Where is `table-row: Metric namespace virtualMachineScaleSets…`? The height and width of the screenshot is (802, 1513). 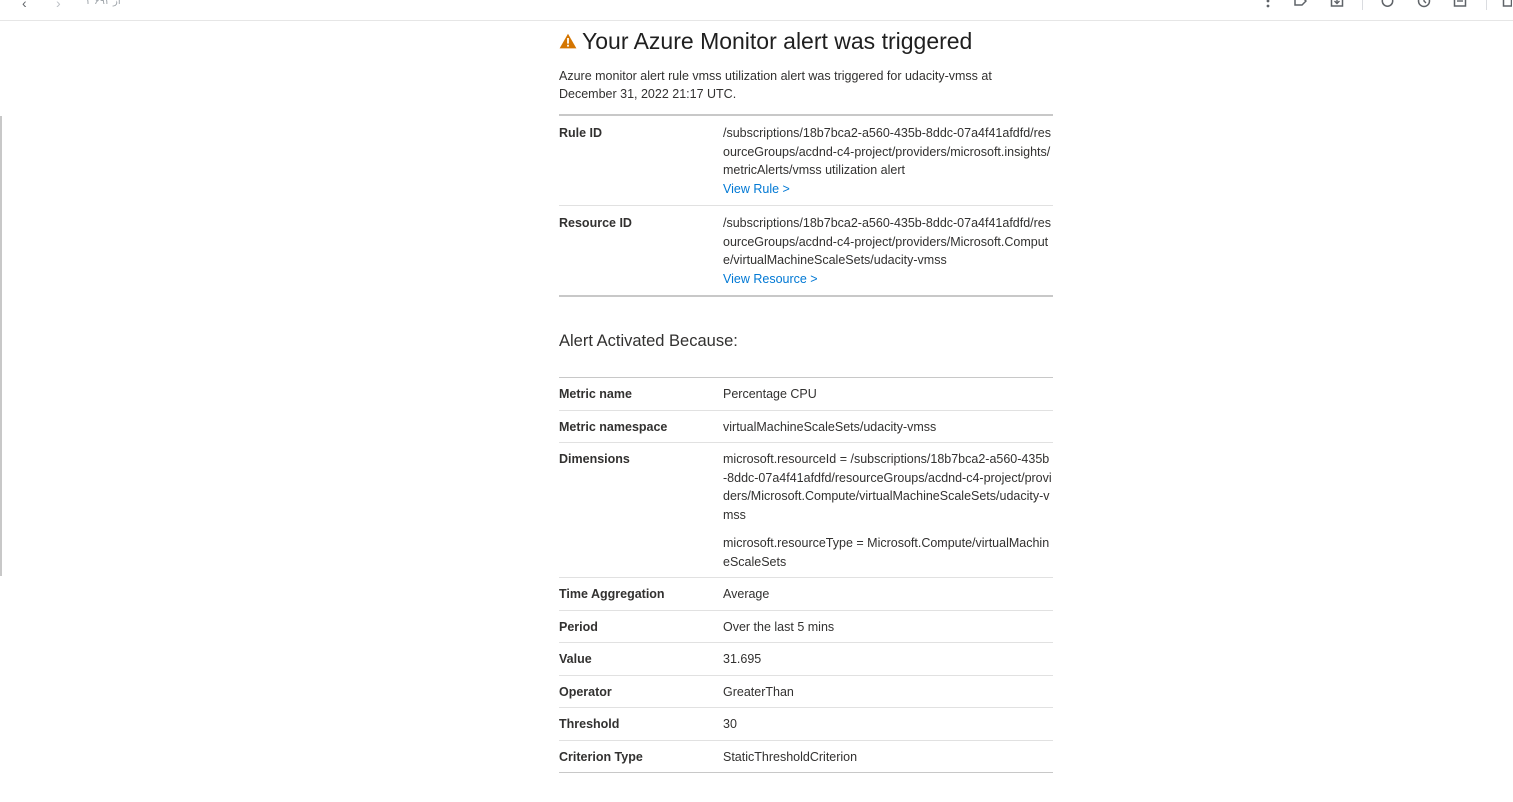 table-row: Metric namespace virtualMachineScaleSets… is located at coordinates (806, 426).